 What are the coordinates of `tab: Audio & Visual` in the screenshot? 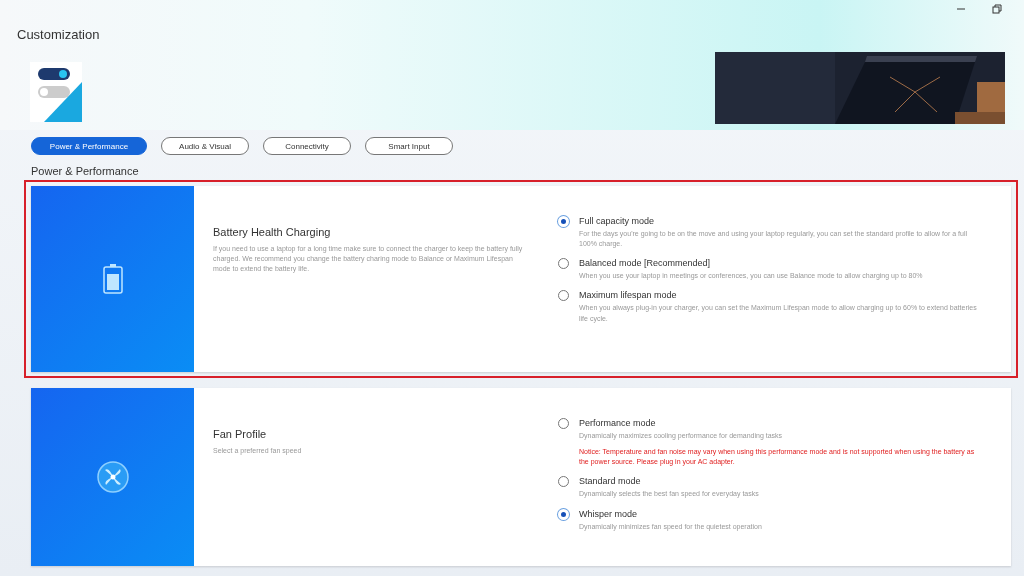 It's located at (205, 146).